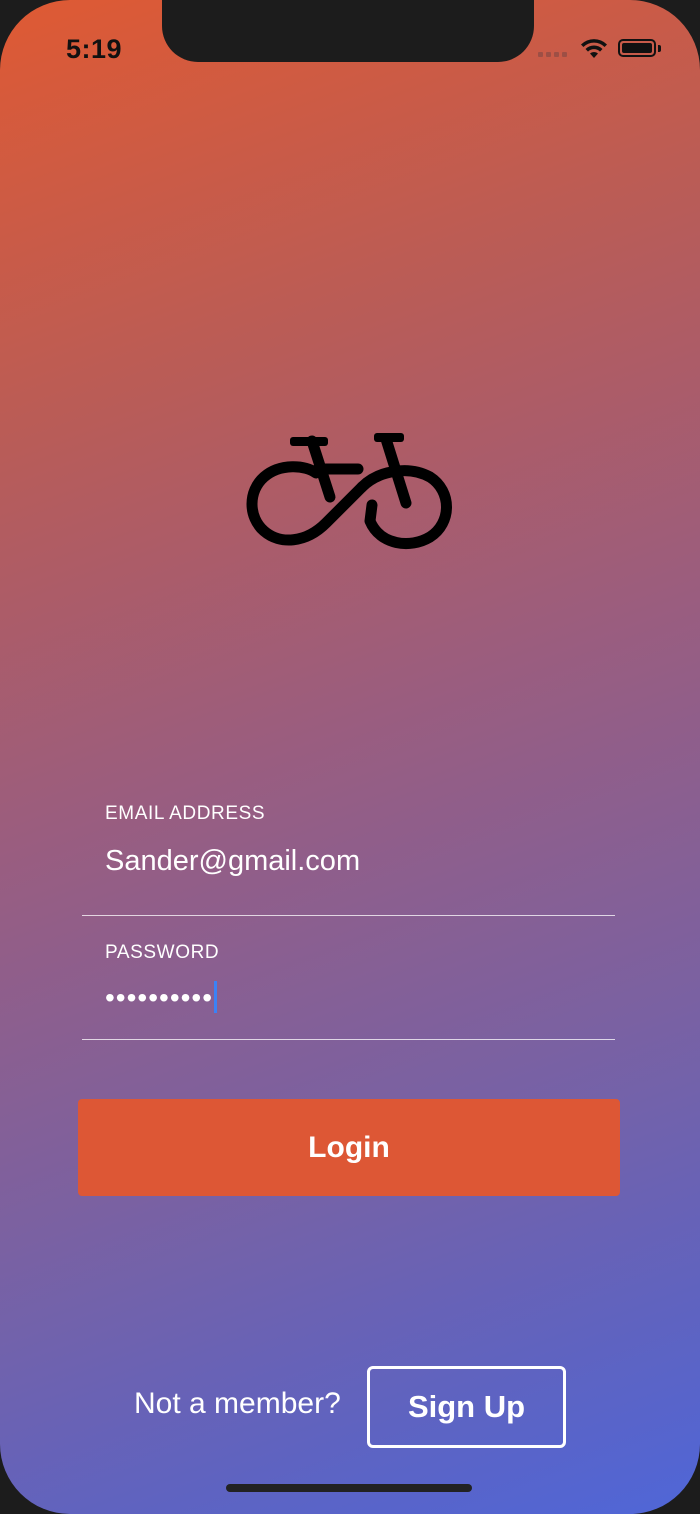  Describe the element at coordinates (216, 996) in the screenshot. I see `text-caret` at that location.